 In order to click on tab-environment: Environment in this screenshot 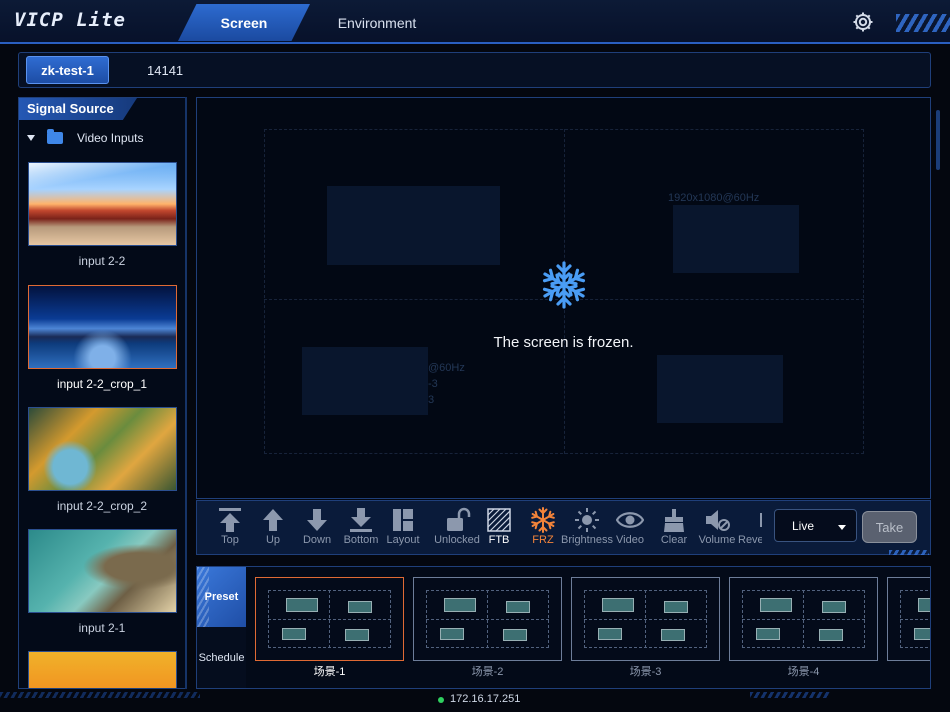, I will do `click(377, 22)`.